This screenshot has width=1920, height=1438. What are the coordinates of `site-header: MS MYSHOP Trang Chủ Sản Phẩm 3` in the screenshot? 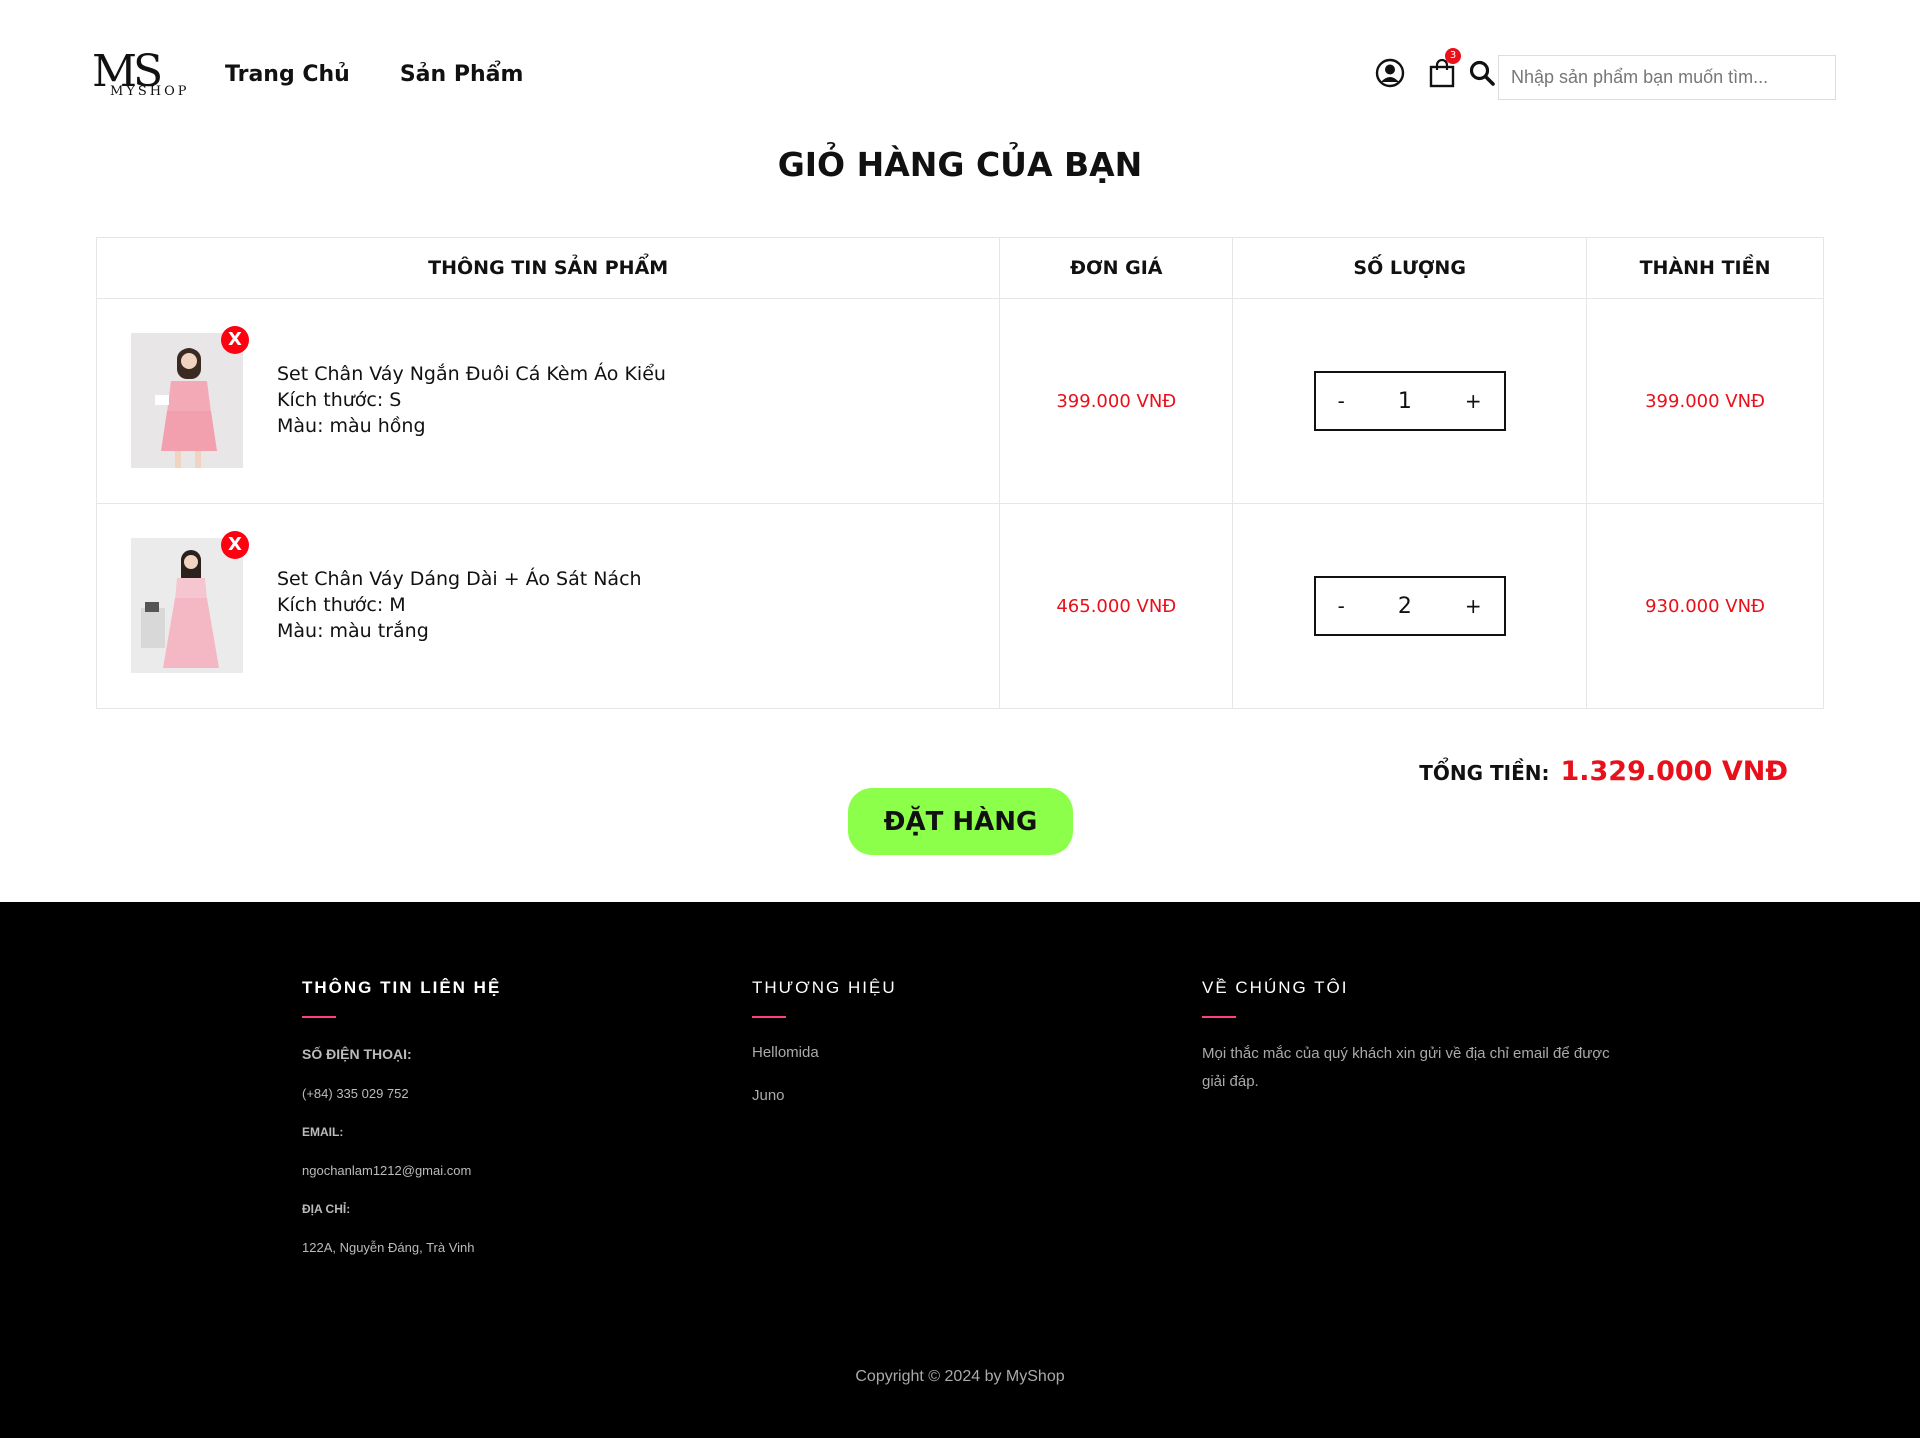 It's located at (960, 70).